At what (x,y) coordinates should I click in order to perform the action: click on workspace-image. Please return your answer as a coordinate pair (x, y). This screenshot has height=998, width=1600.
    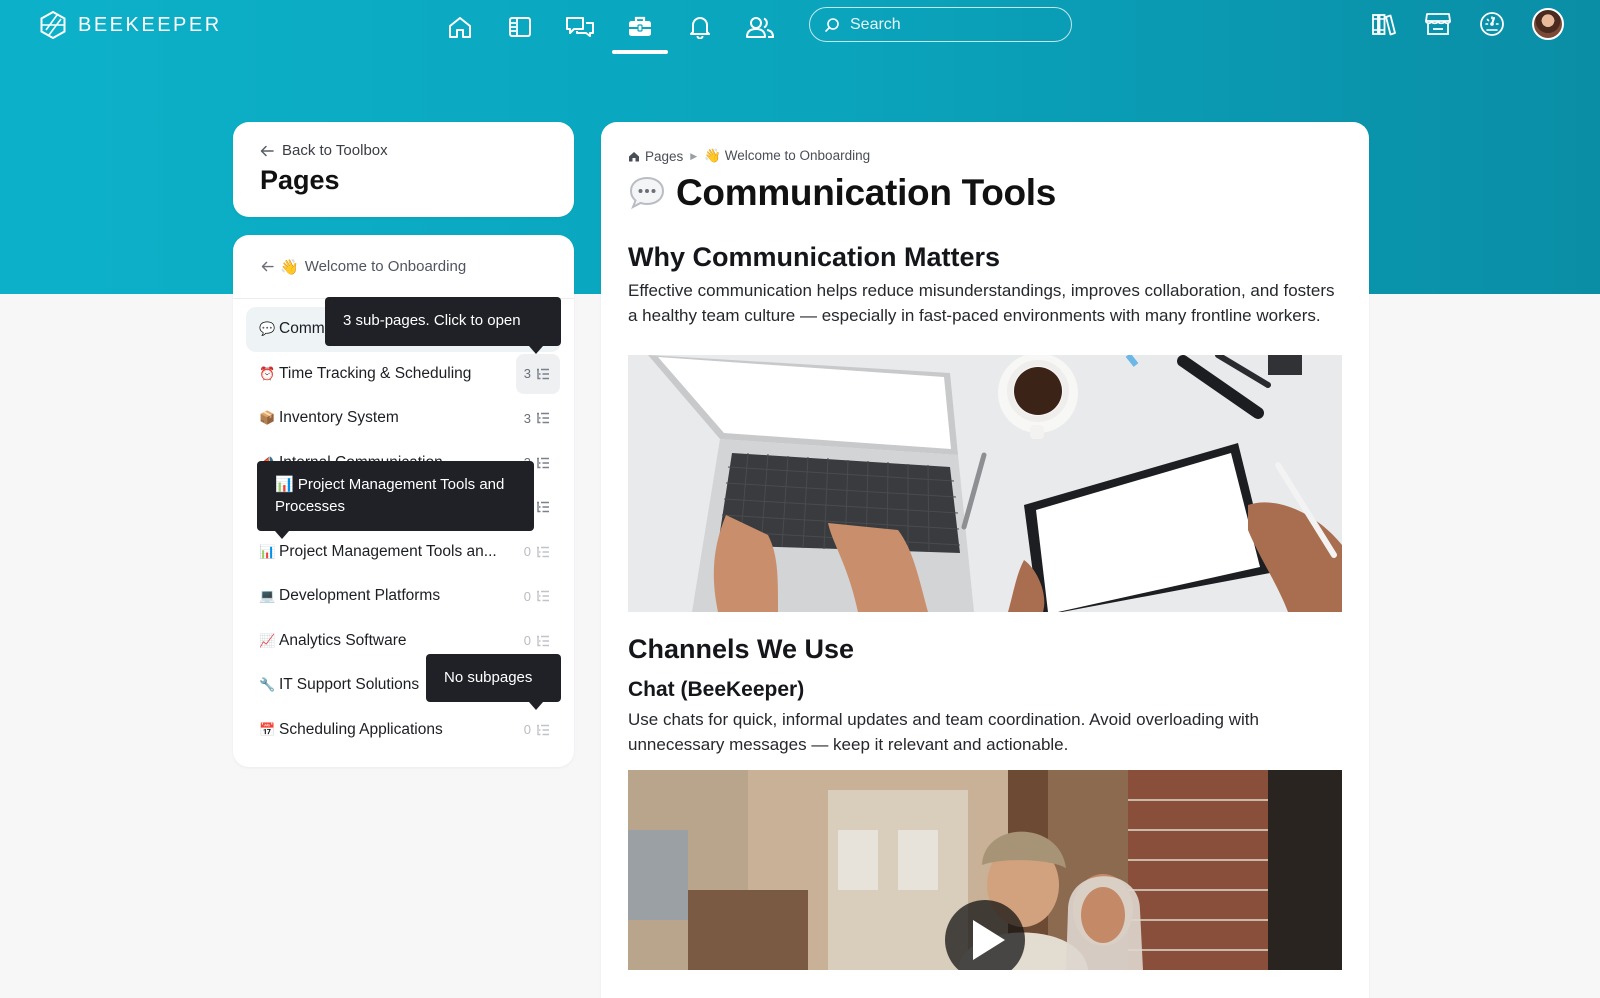
    Looking at the image, I should click on (985, 483).